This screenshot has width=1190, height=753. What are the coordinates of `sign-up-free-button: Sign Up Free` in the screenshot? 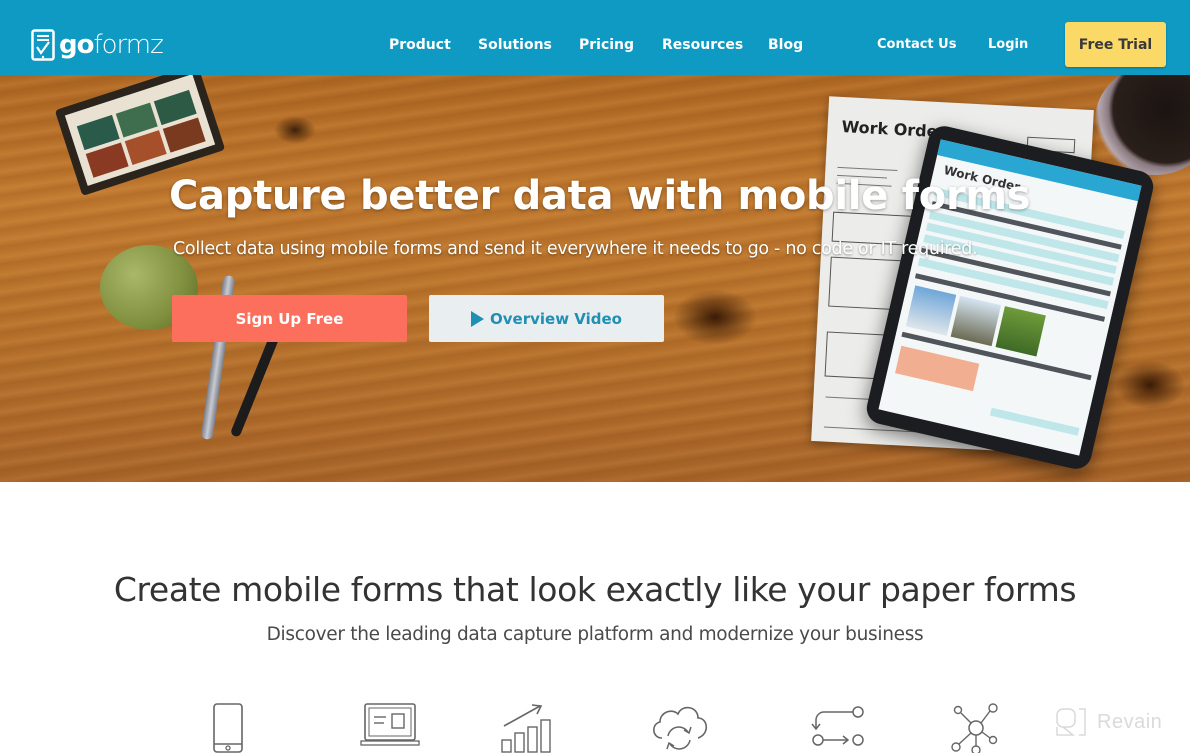 It's located at (289, 318).